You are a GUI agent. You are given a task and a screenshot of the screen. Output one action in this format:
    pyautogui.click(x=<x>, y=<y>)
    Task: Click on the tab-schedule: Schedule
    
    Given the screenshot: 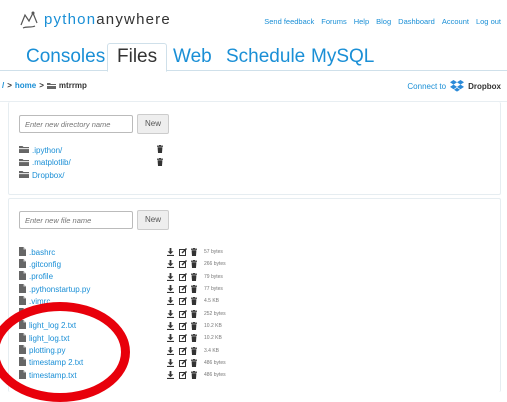 What is the action you would take?
    pyautogui.click(x=265, y=57)
    